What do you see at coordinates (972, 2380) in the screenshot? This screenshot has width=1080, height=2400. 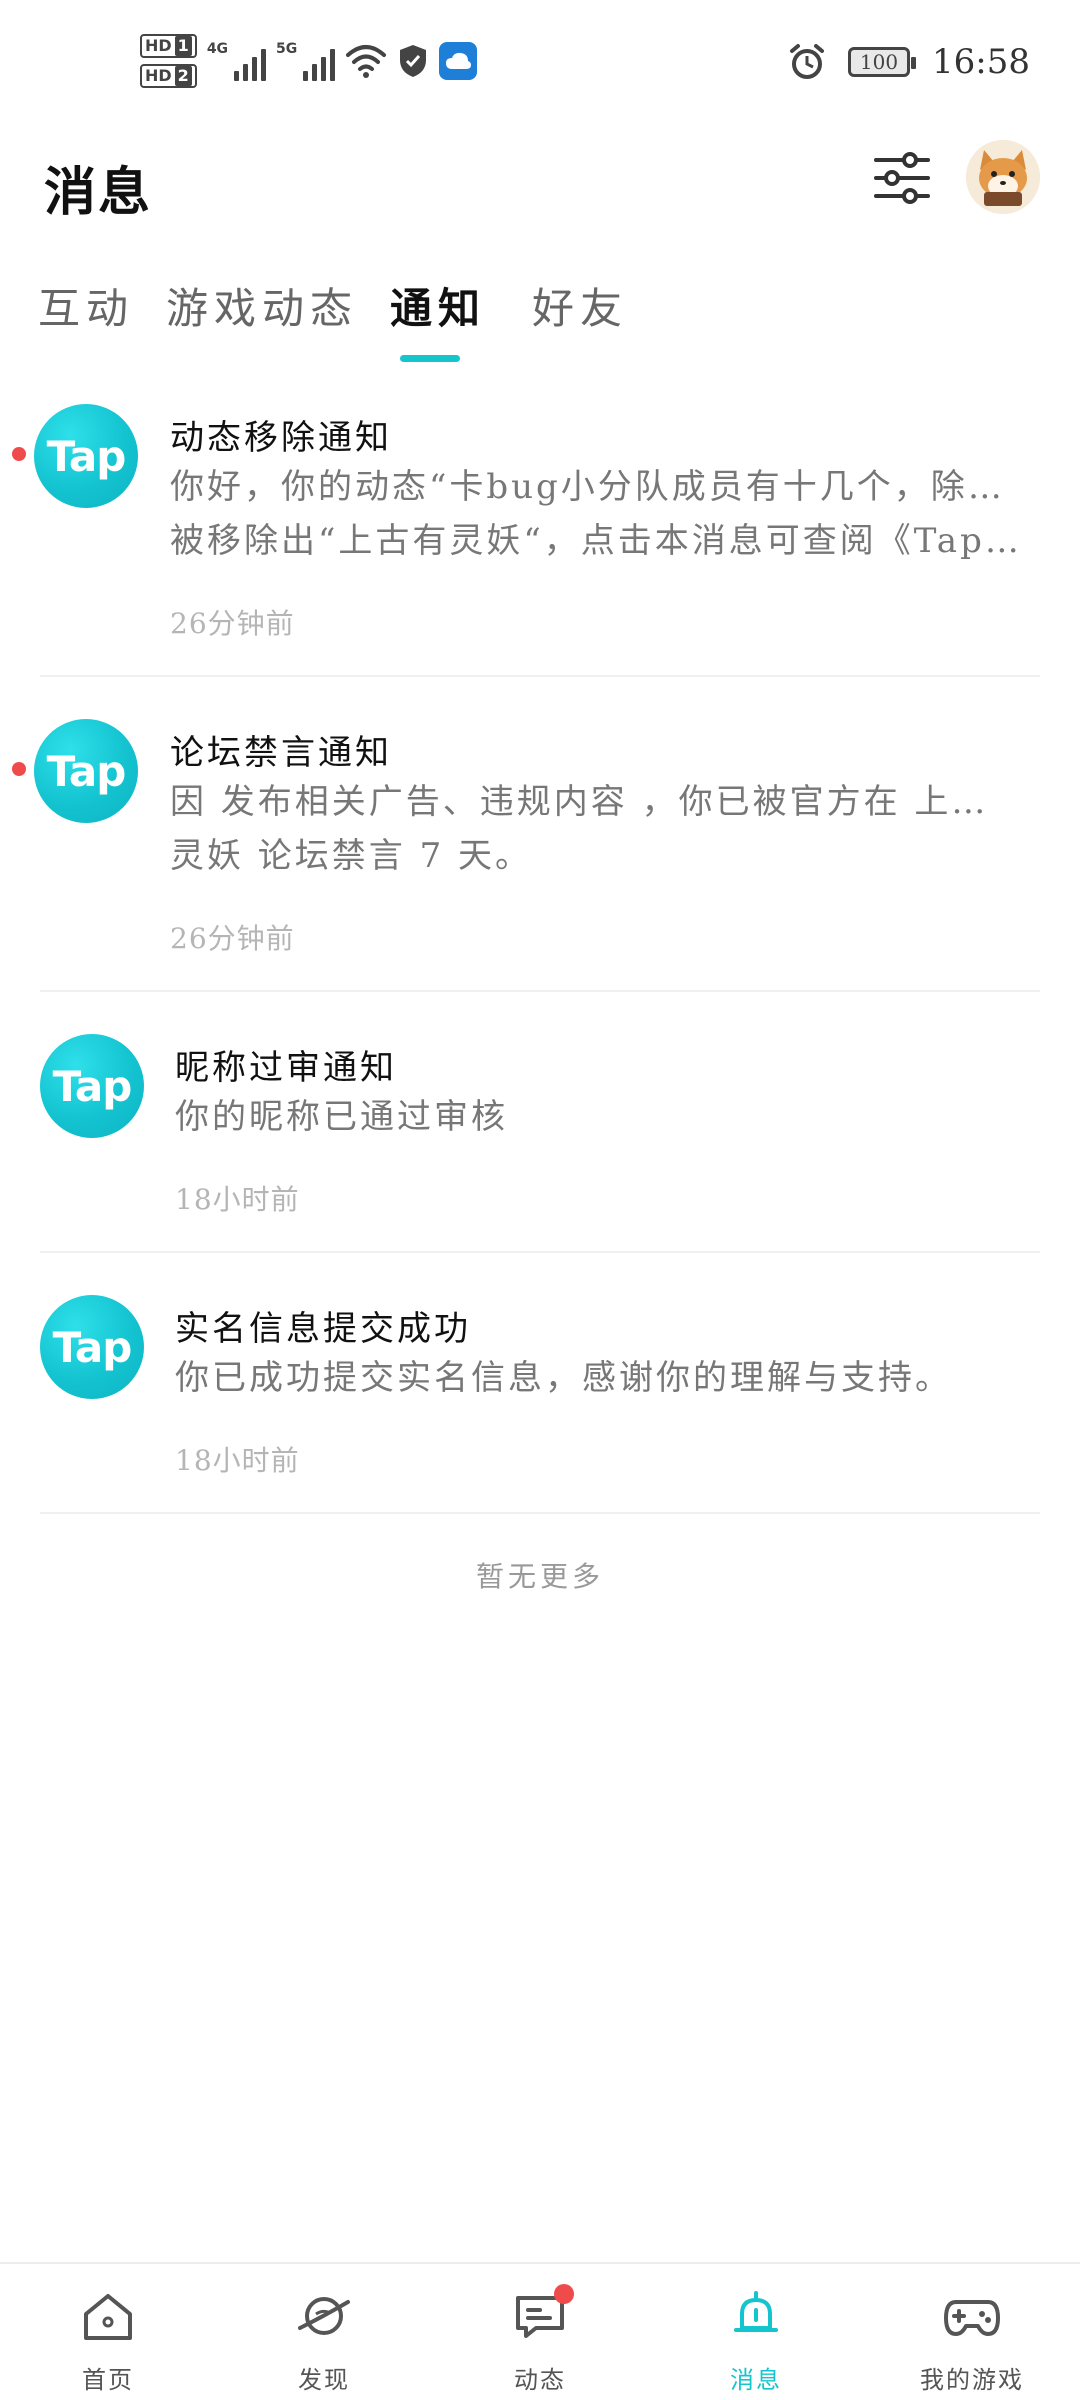 I see `nav-my-games-label: 我的游戏` at bounding box center [972, 2380].